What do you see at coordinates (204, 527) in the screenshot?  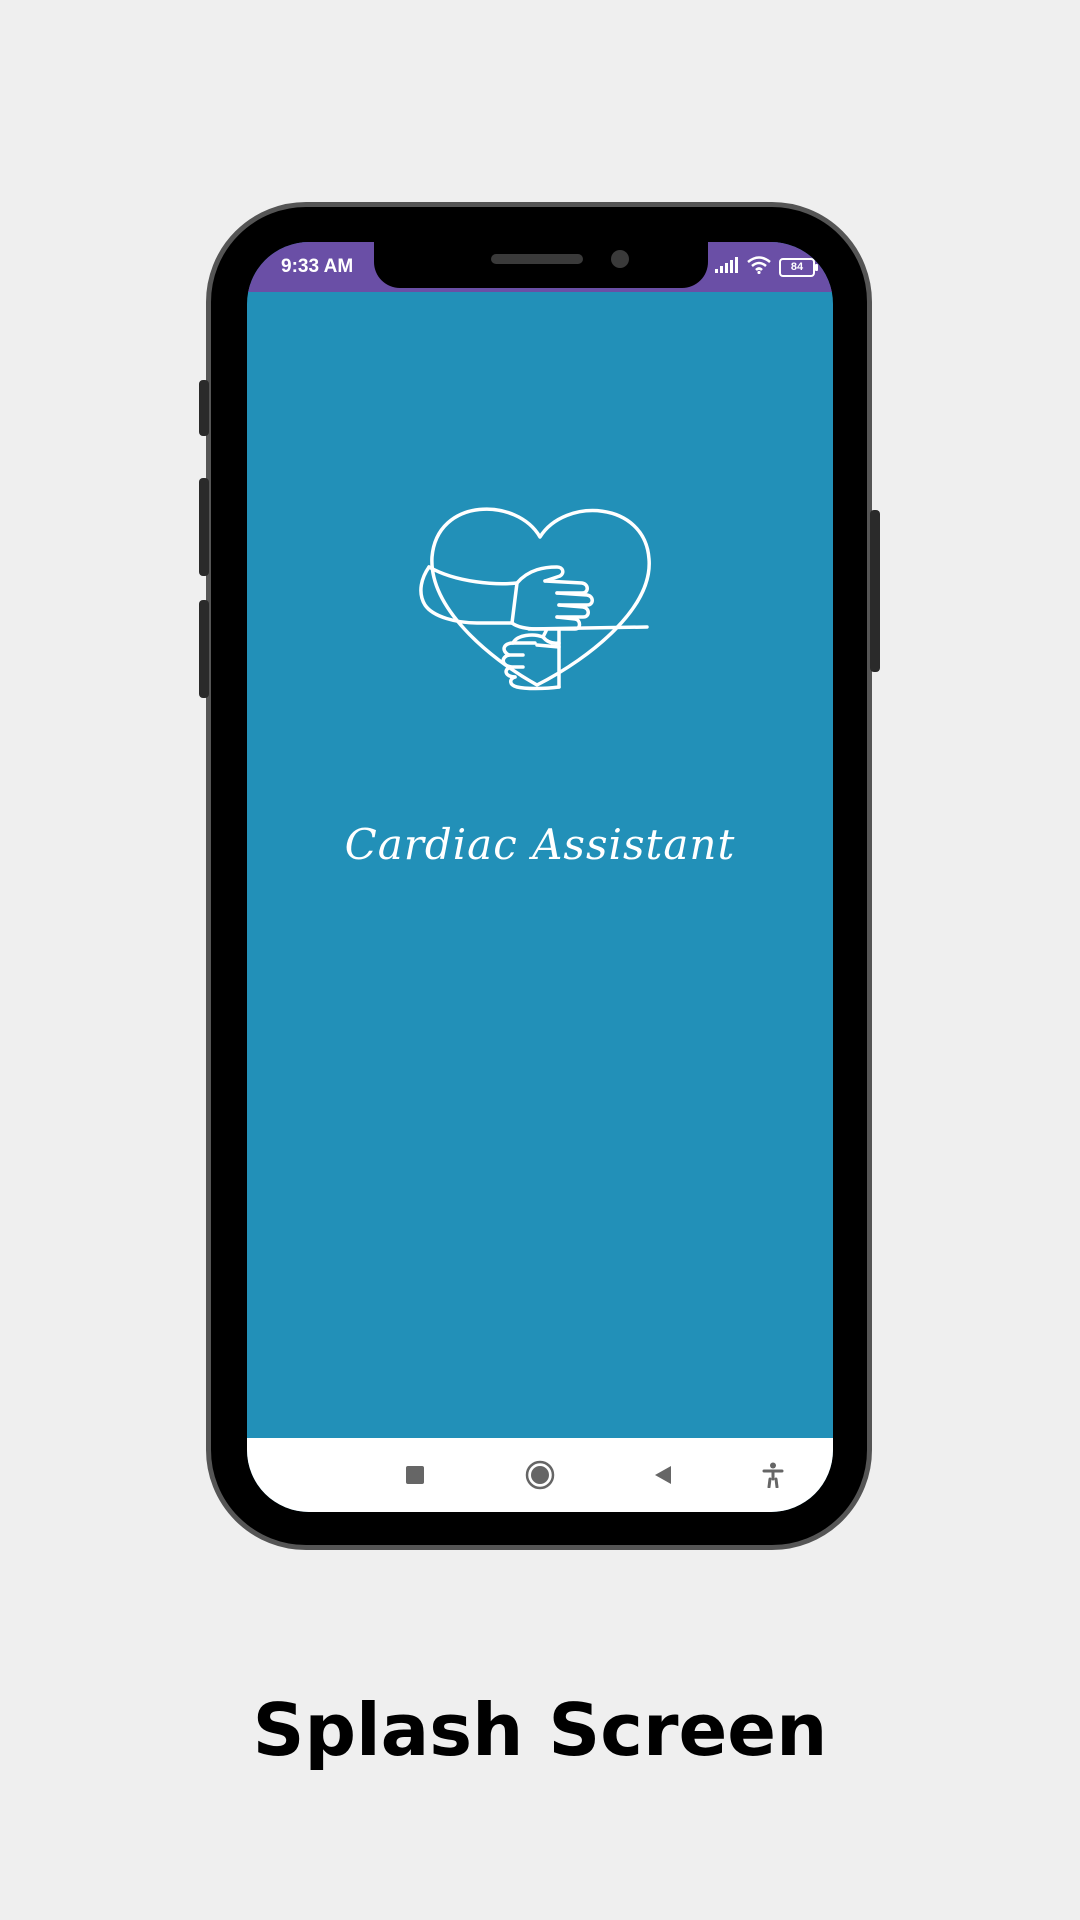 I see `volume-up-button` at bounding box center [204, 527].